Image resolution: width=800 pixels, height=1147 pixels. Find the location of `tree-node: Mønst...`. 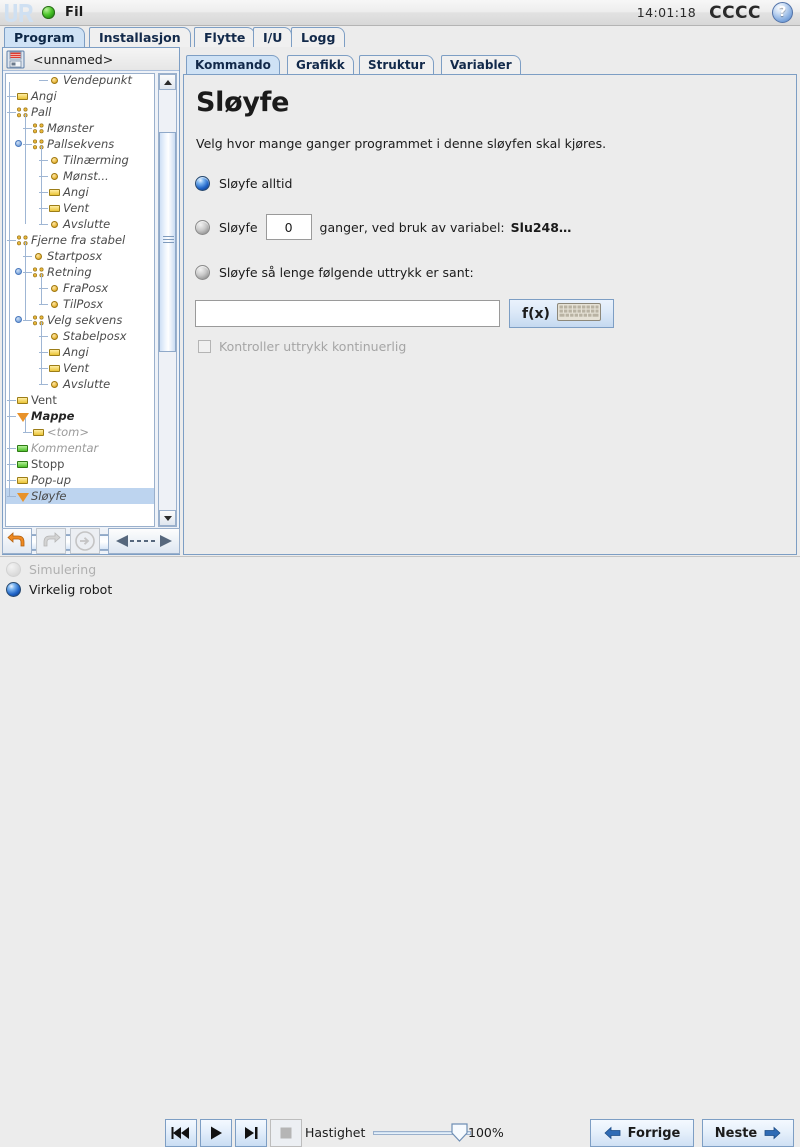

tree-node: Mønst... is located at coordinates (80, 176).